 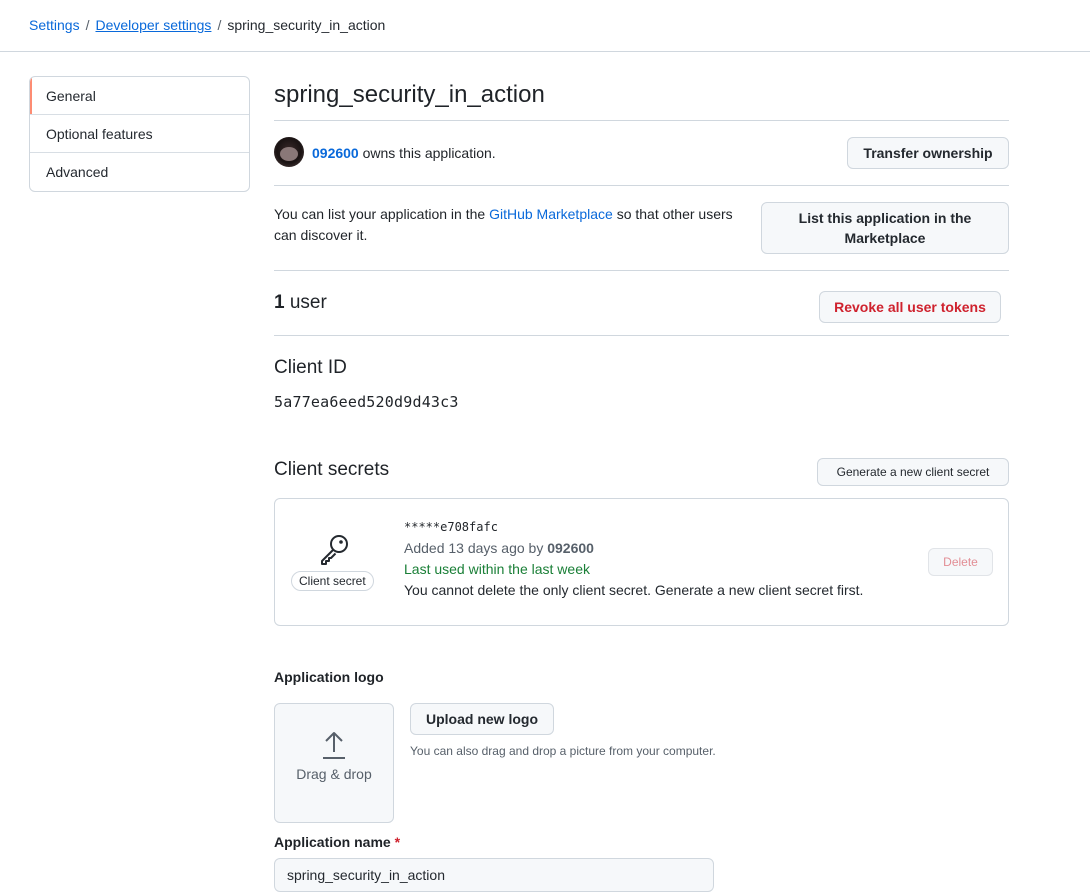 I want to click on title-divider, so click(x=641, y=120).